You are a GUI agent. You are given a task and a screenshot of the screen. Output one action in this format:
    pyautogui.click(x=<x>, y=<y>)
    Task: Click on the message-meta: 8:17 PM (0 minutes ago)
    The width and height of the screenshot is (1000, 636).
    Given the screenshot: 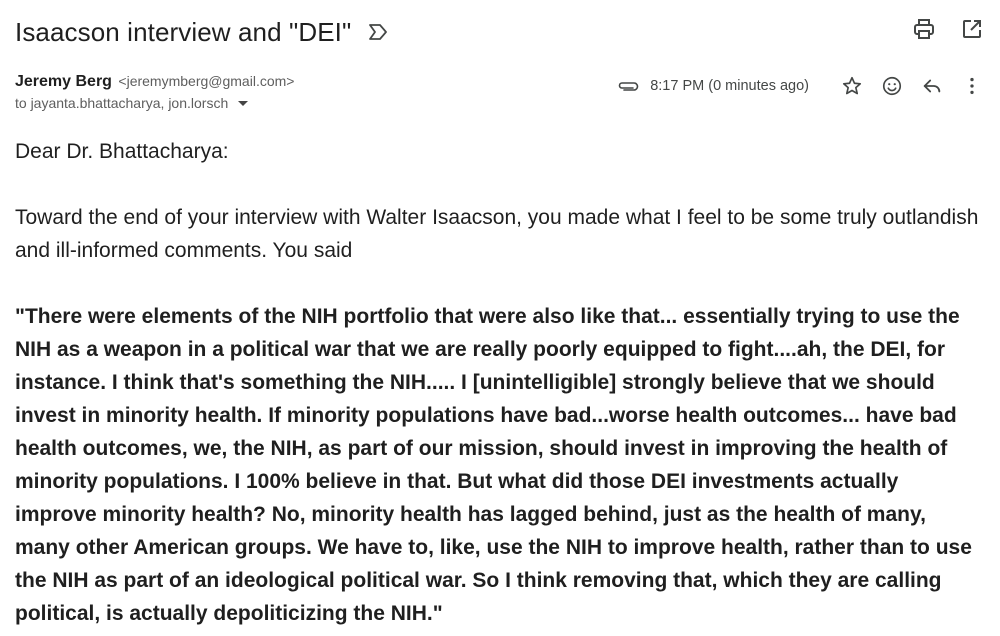 What is the action you would take?
    pyautogui.click(x=800, y=86)
    